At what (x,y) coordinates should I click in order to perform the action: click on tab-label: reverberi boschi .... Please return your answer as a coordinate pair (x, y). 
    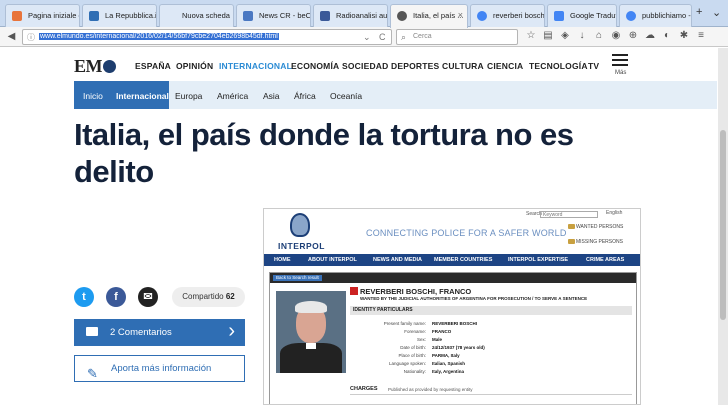
    Looking at the image, I should click on (519, 15).